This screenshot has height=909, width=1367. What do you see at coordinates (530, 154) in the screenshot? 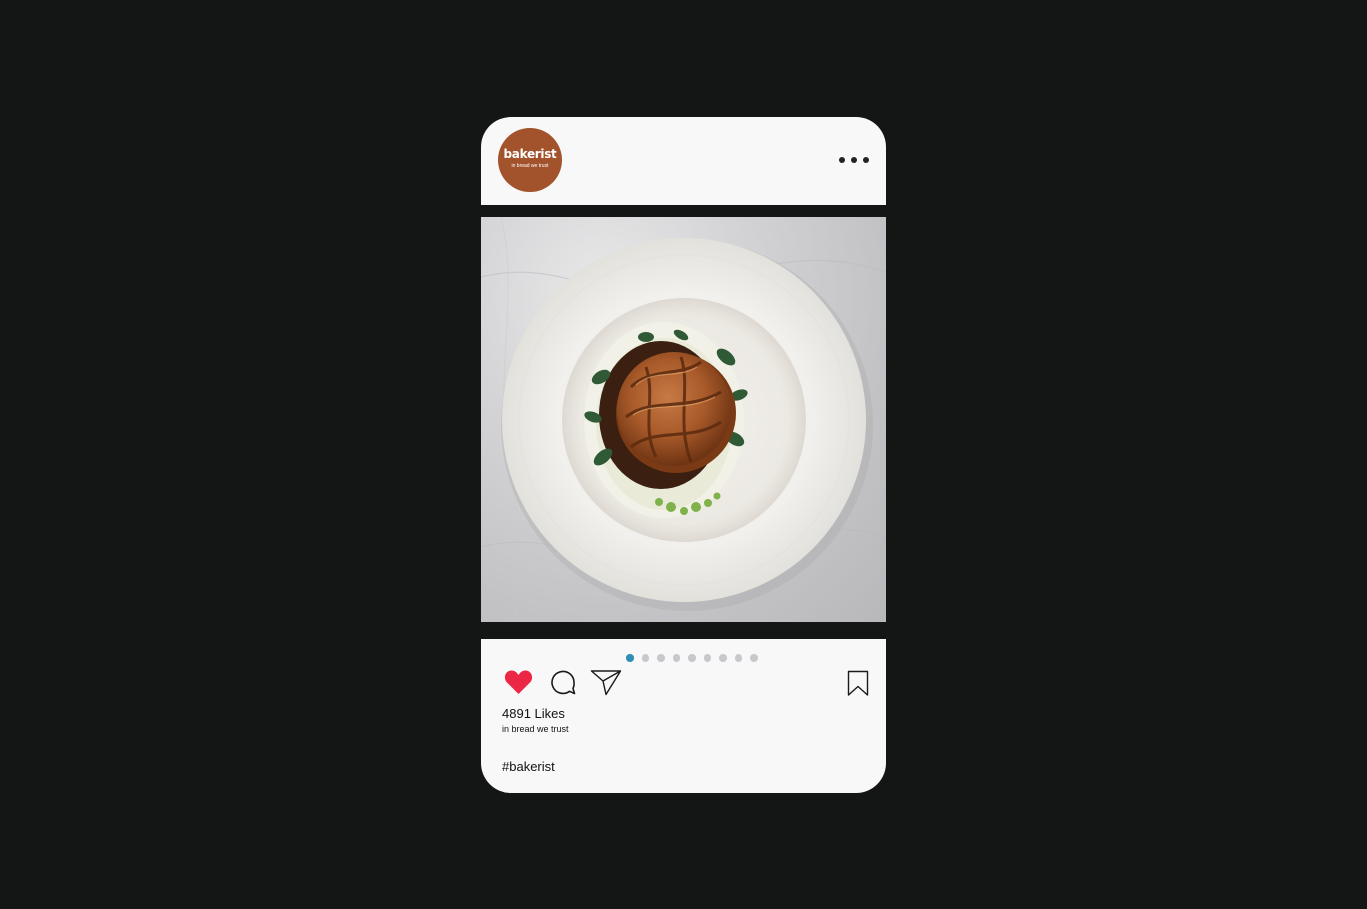
I see `avatar-brand-name: bakerist` at bounding box center [530, 154].